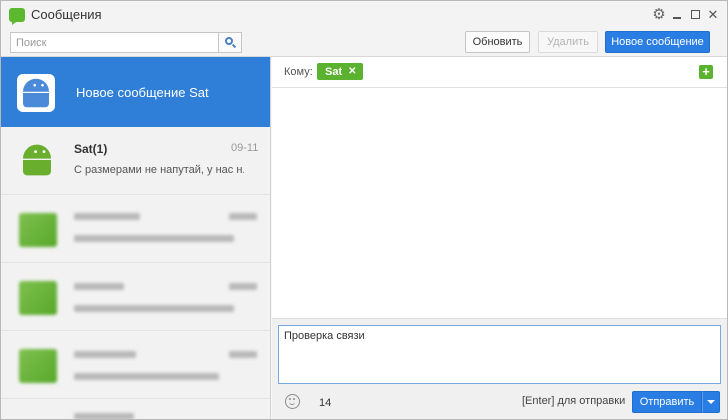  I want to click on send-button: Отправить, so click(667, 402).